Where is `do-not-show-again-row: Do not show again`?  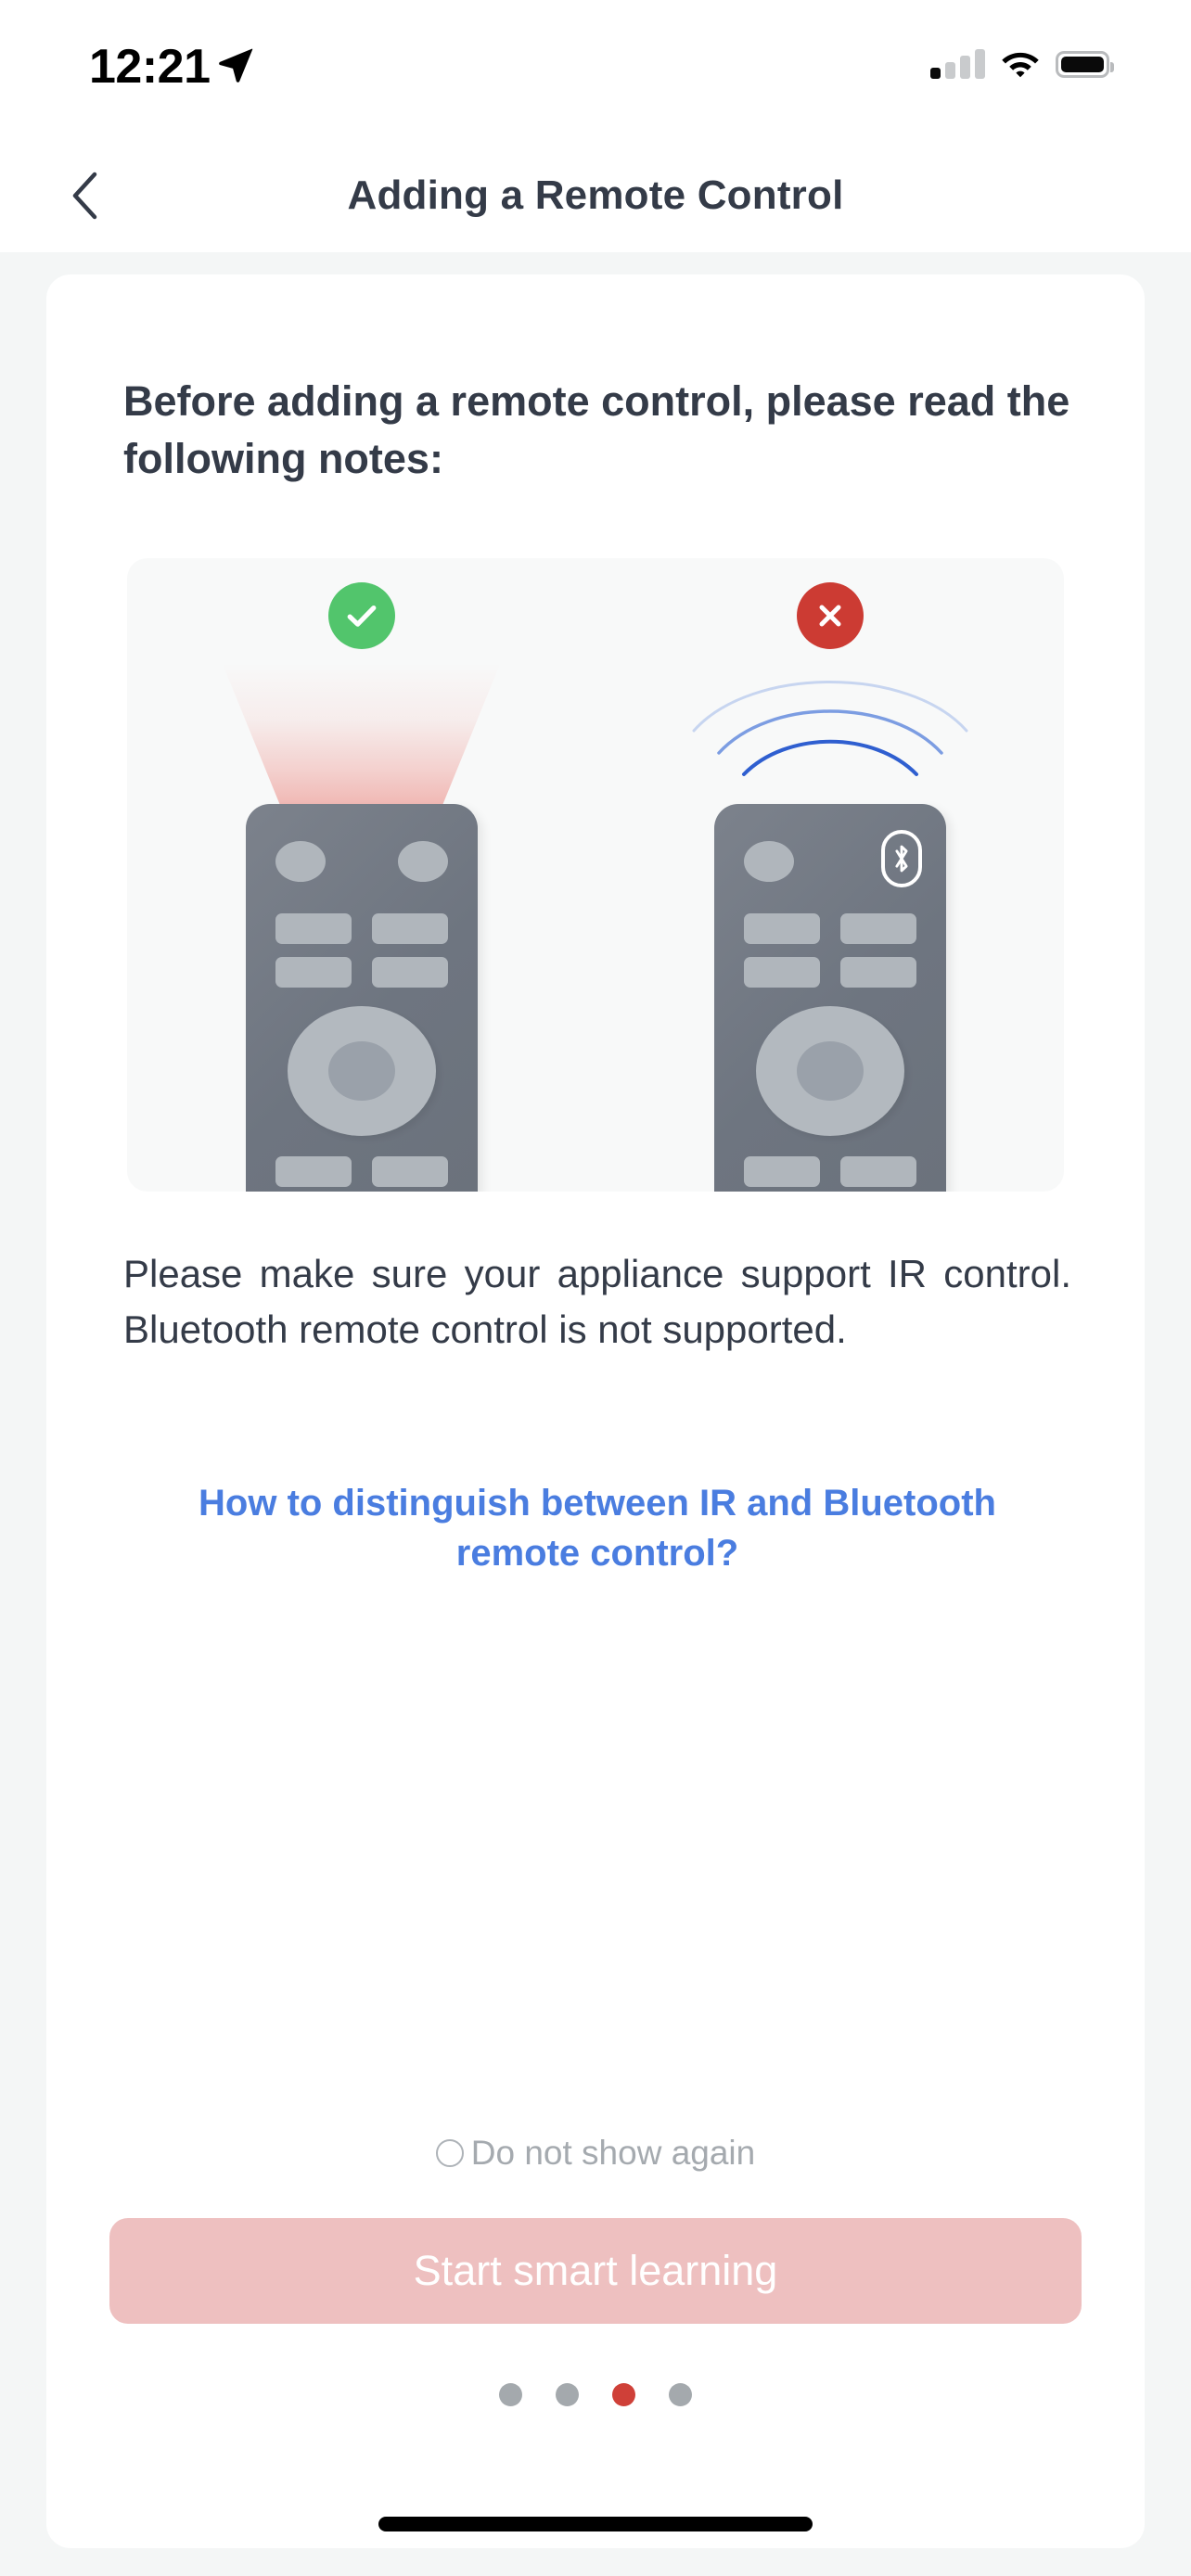 do-not-show-again-row: Do not show again is located at coordinates (595, 2153).